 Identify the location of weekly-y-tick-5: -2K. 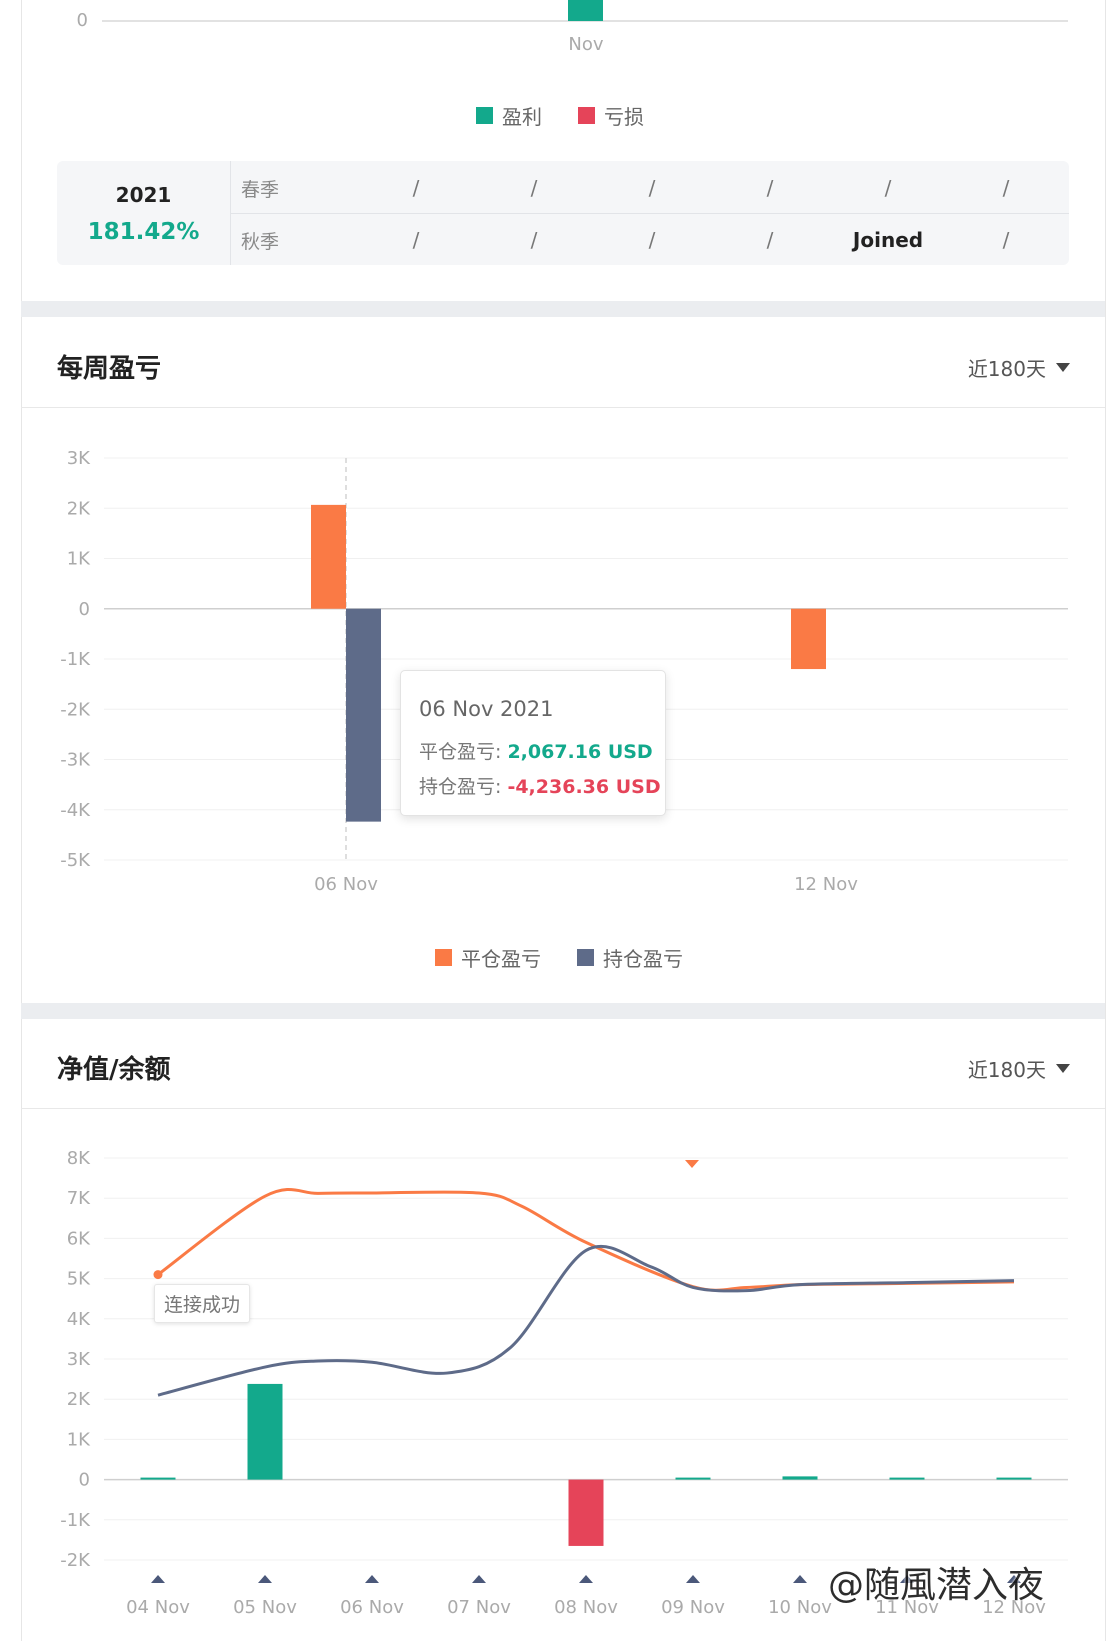
(75, 709).